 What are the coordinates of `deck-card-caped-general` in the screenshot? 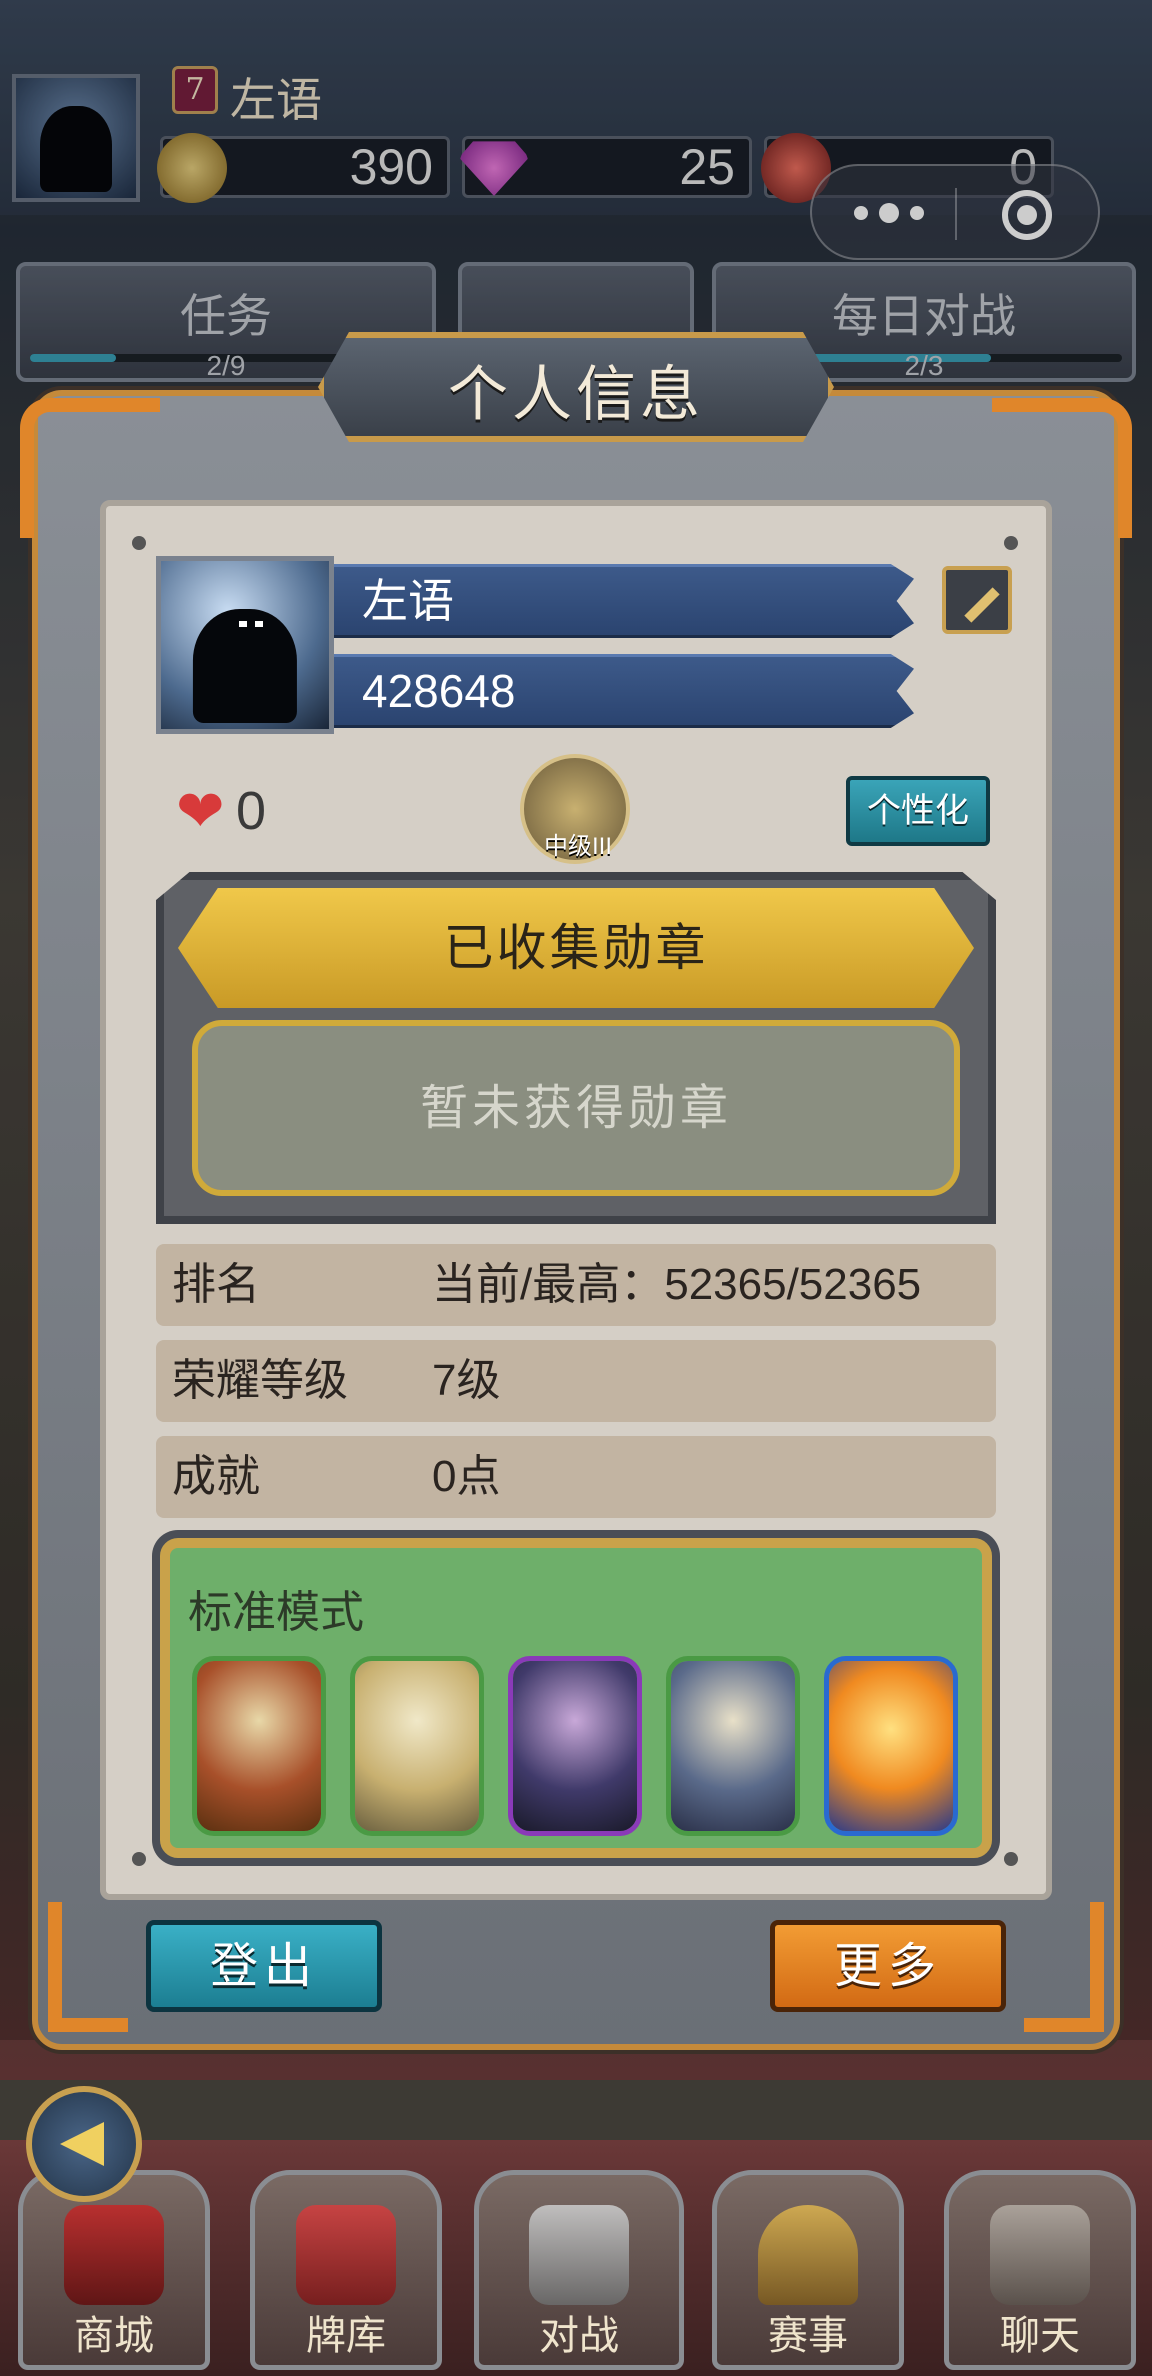 It's located at (575, 1746).